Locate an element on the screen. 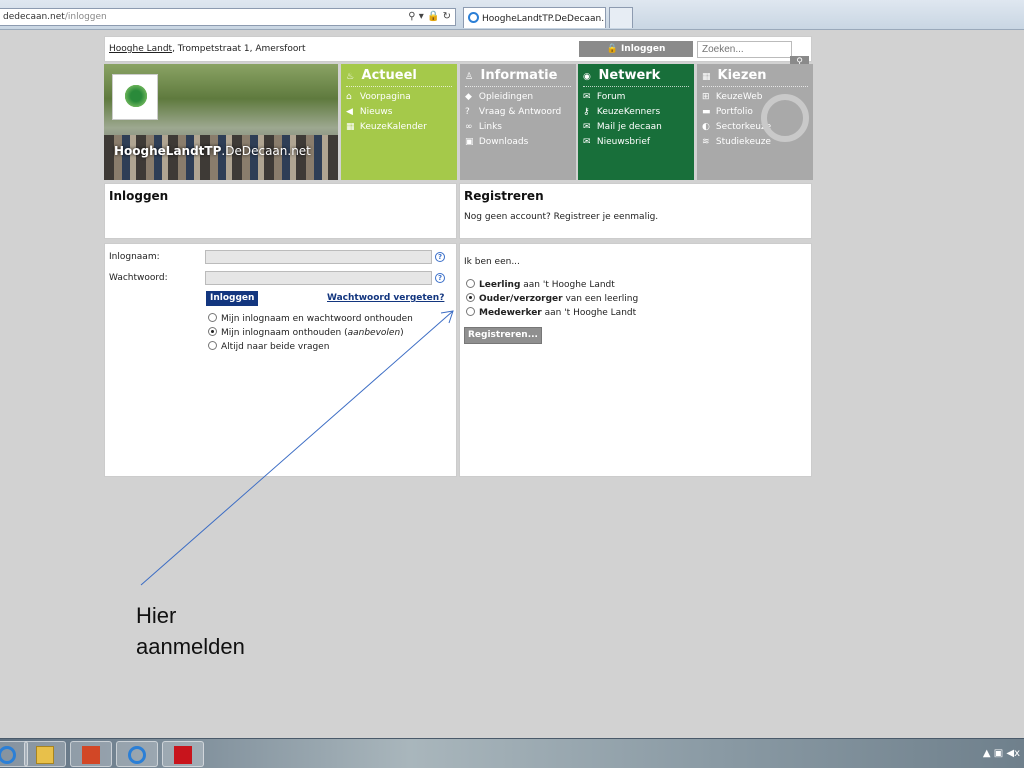 The height and width of the screenshot is (768, 1024). acrobat-taskbar-button is located at coordinates (183, 754).